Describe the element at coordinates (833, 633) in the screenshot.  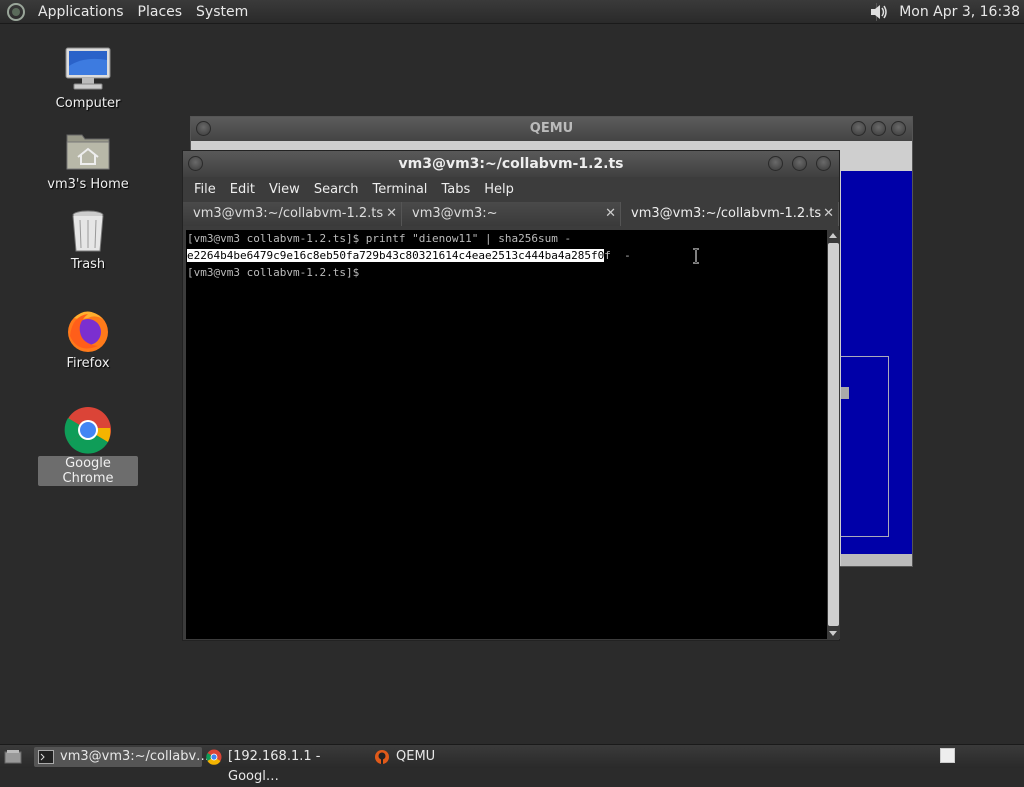
I see `scroll-down-icon` at that location.